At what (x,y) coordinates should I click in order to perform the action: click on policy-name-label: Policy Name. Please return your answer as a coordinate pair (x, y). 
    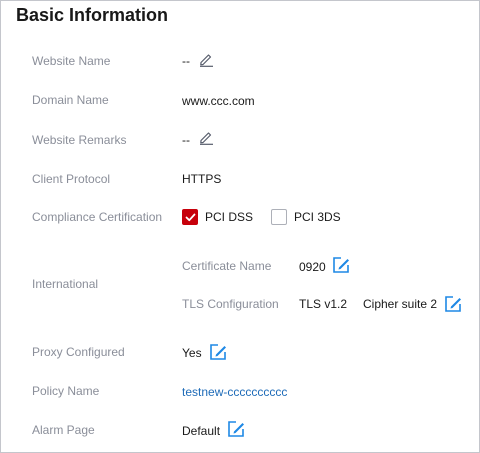
    Looking at the image, I should click on (66, 391).